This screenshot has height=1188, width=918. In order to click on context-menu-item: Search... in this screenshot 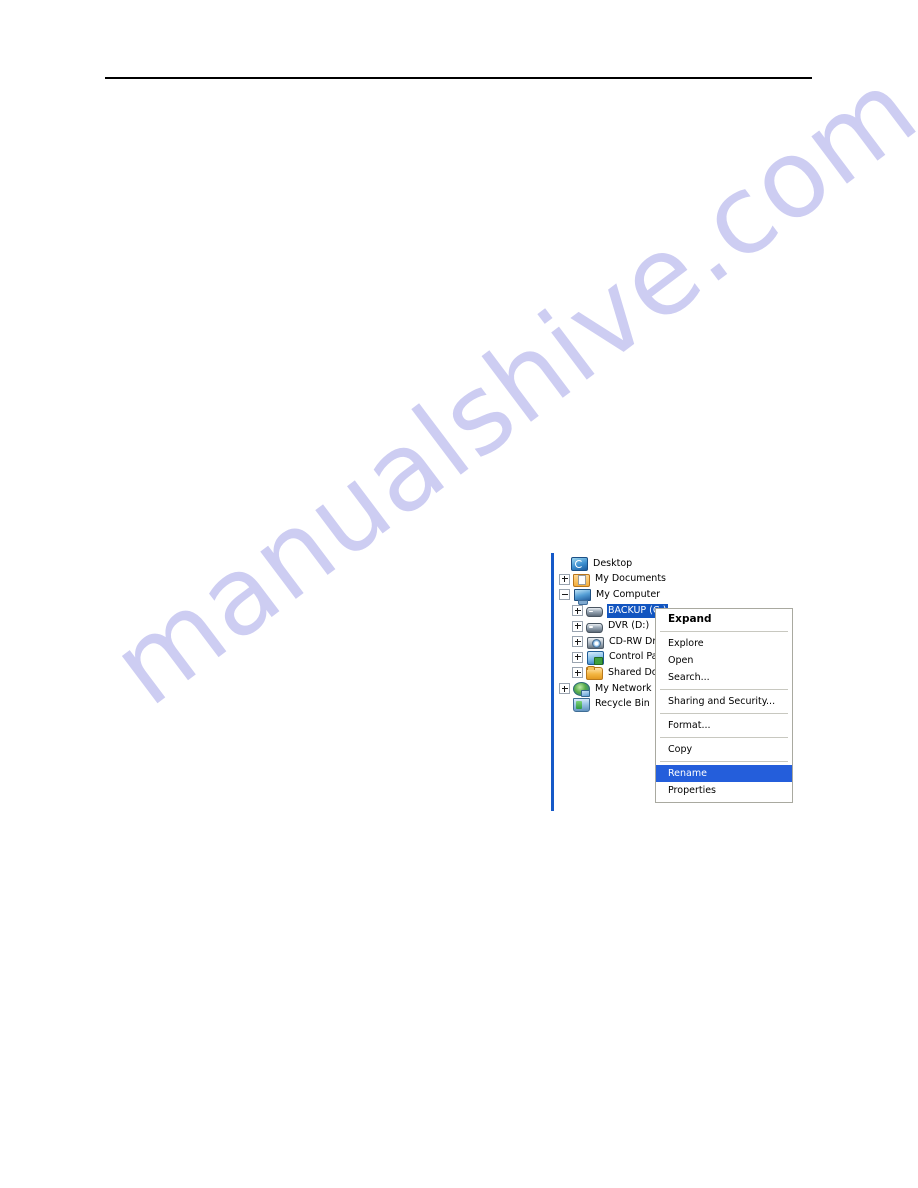, I will do `click(724, 677)`.